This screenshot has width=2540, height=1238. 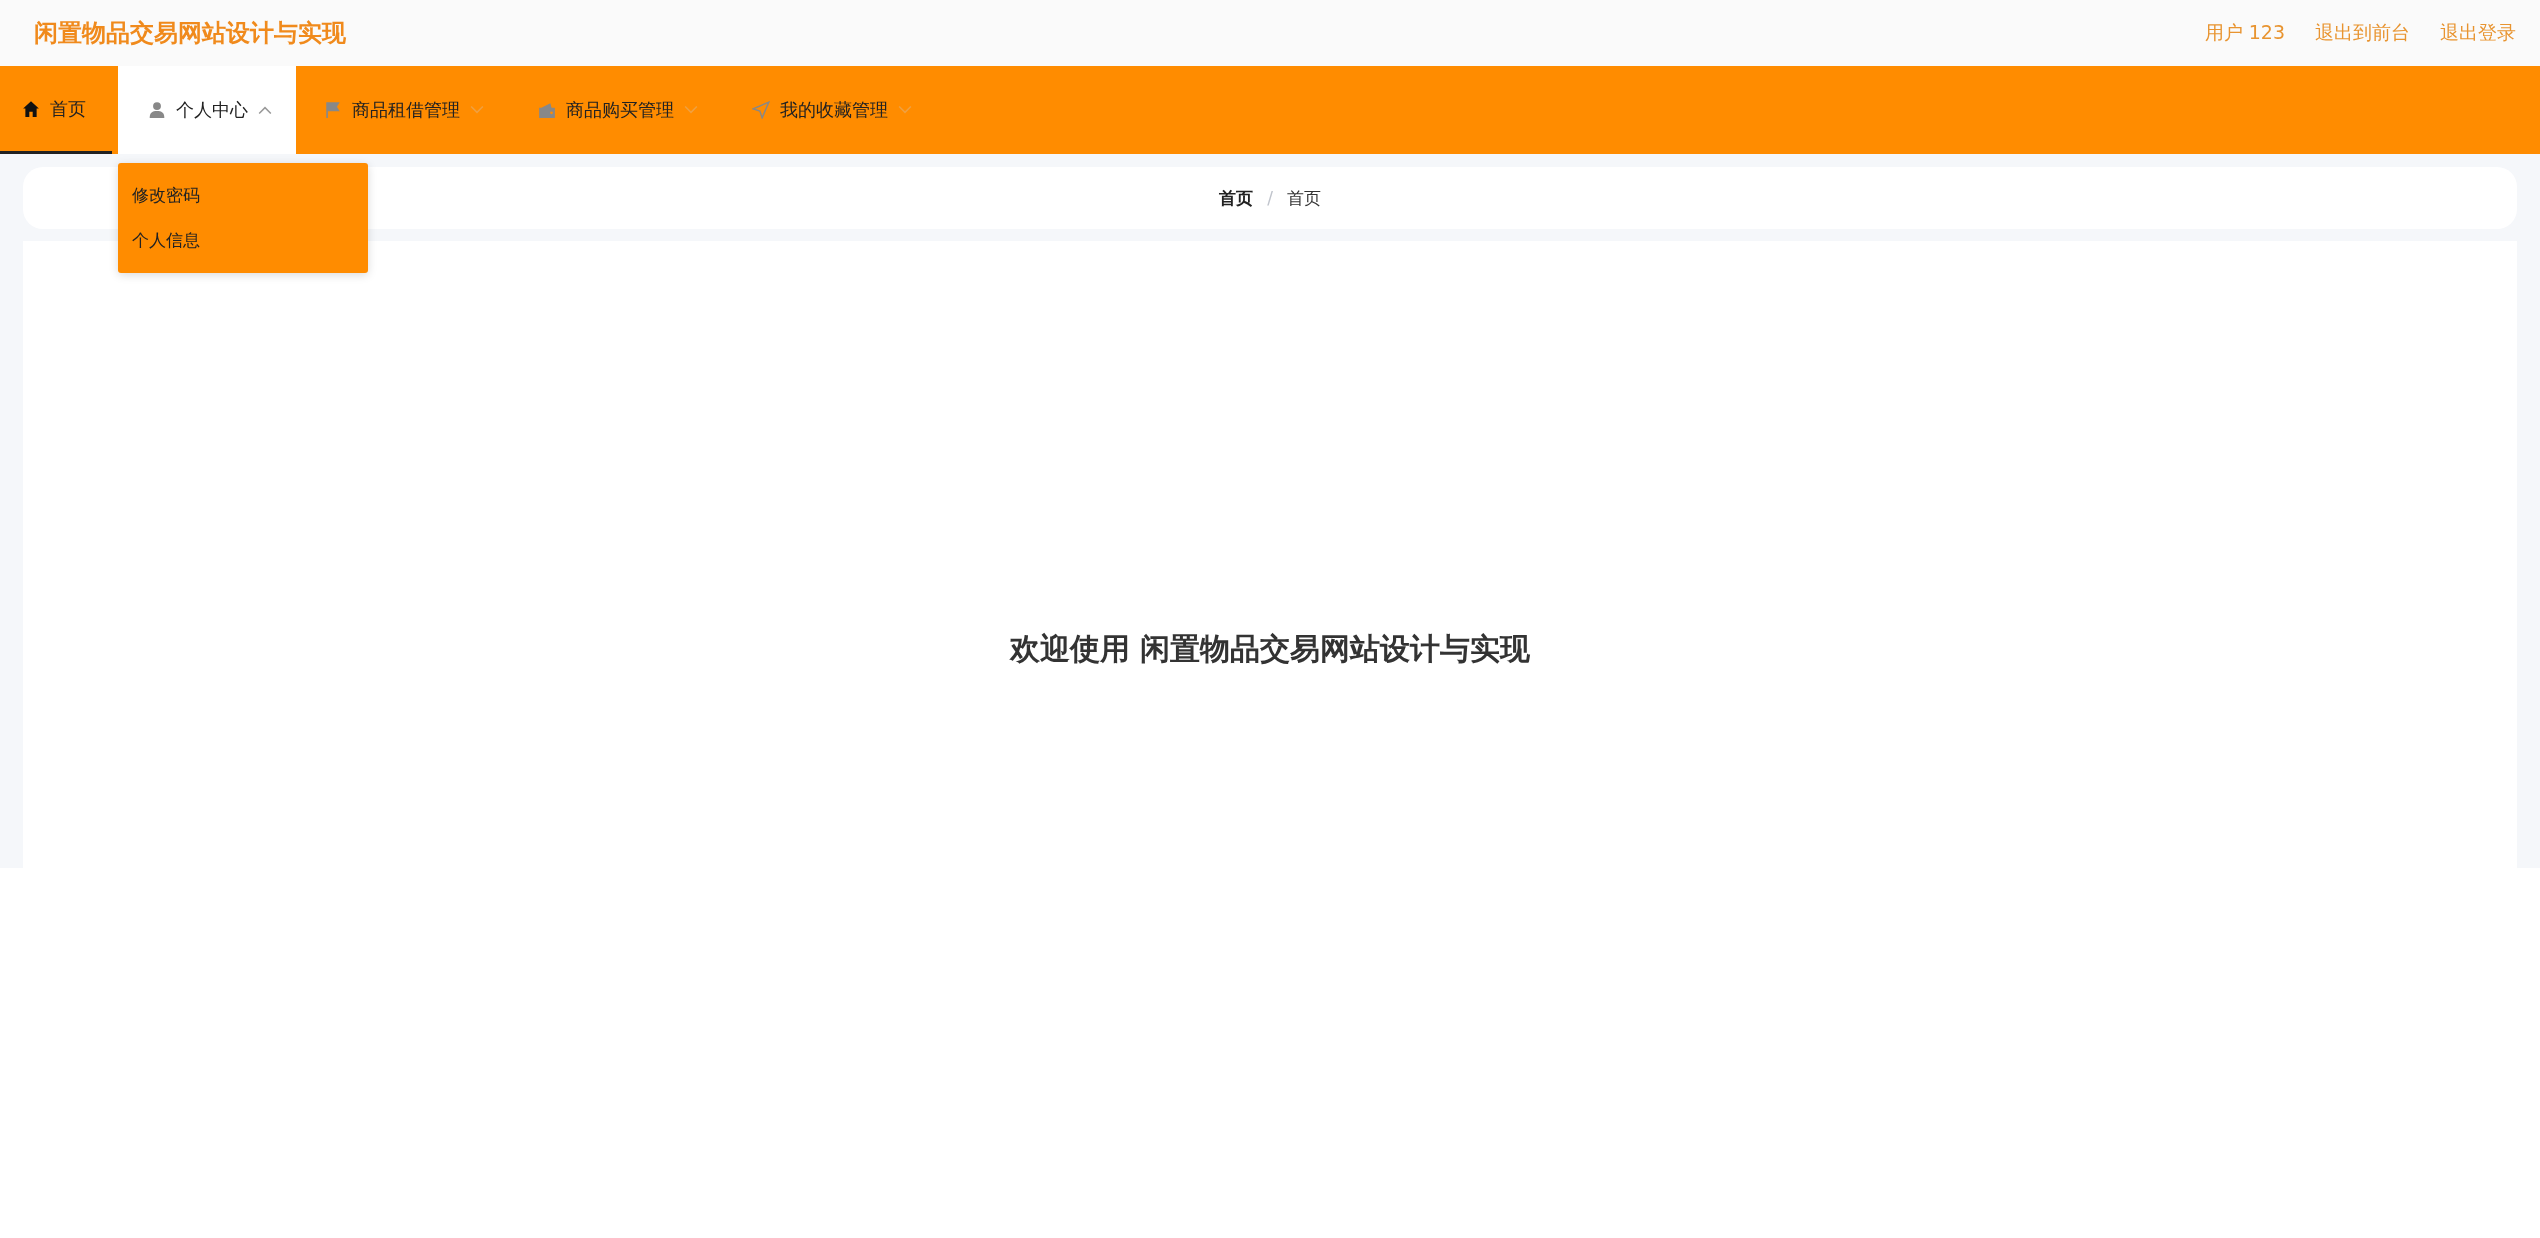 I want to click on menu-item: 商品租借管理, so click(x=406, y=110).